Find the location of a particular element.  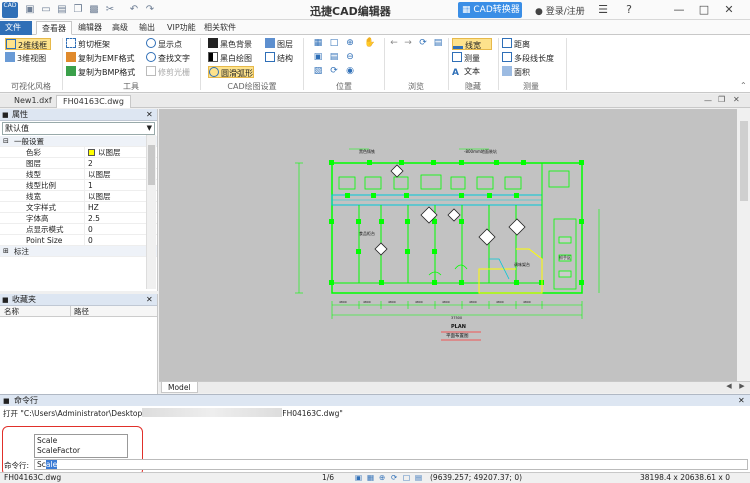

tab-model: Model is located at coordinates (179, 387).